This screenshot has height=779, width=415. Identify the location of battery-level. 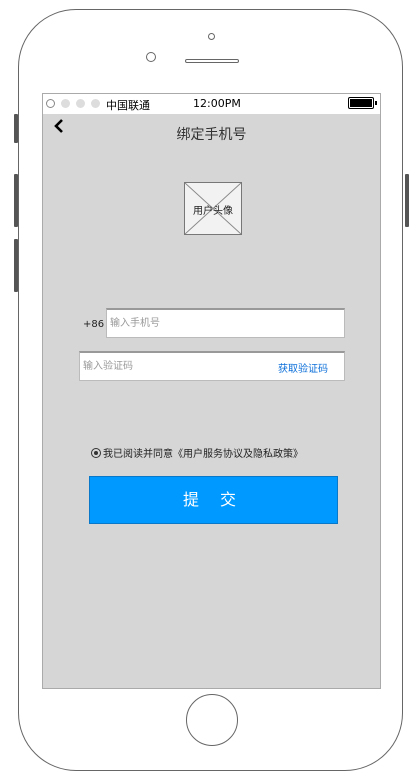
(361, 103).